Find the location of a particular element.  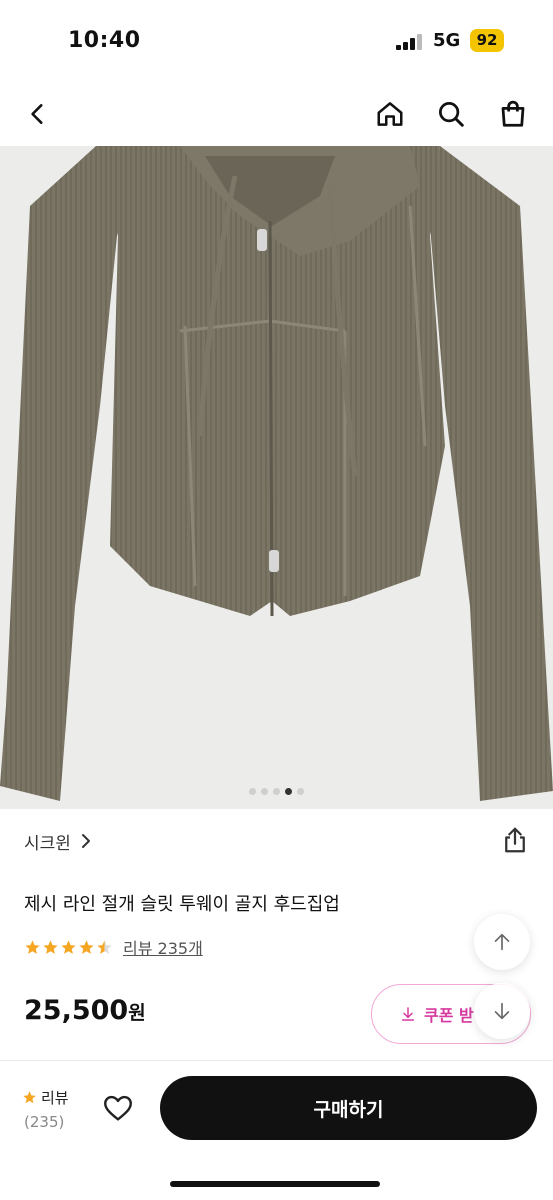

review-count: (235) is located at coordinates (44, 1122).